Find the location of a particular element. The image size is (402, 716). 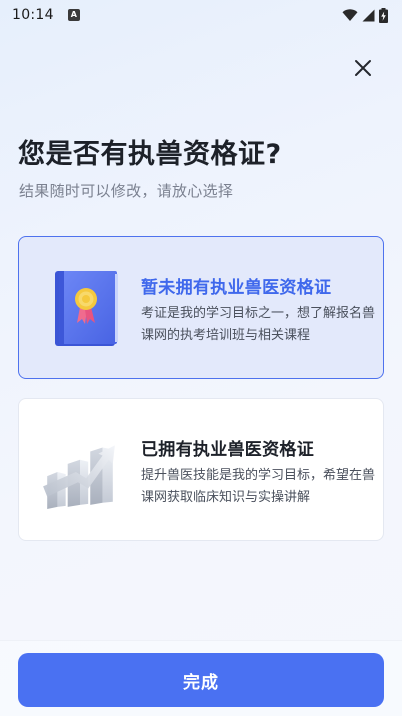

status-bar: 10:14 A is located at coordinates (201, 15).